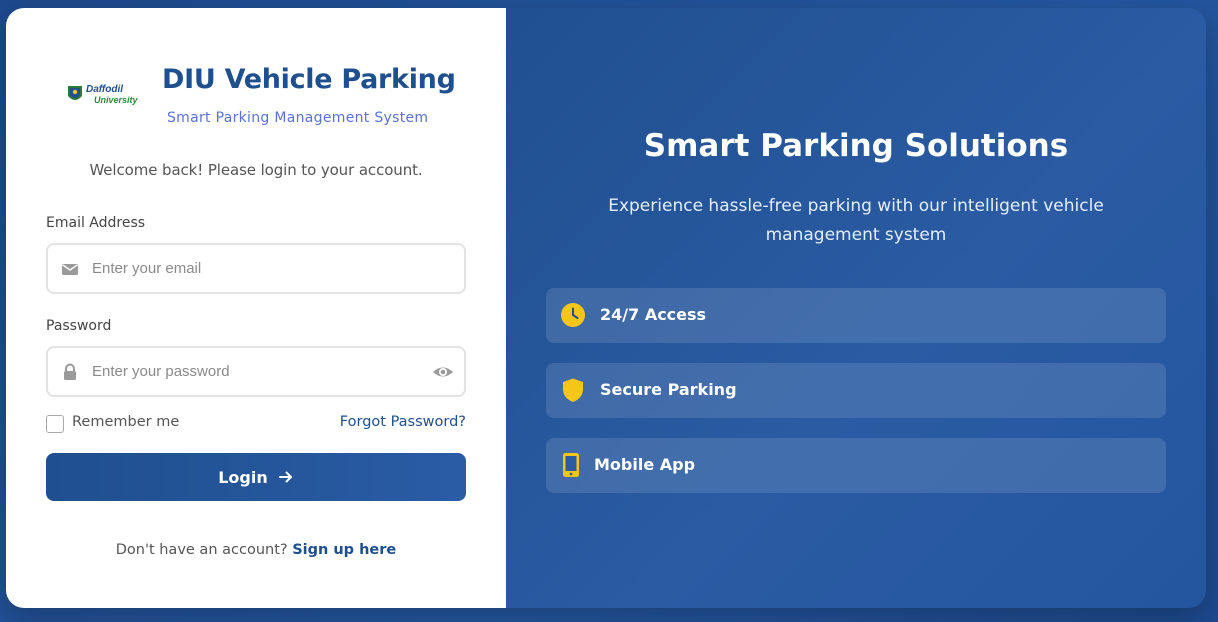 The width and height of the screenshot is (1218, 622). I want to click on remember-label: Remember me, so click(125, 422).